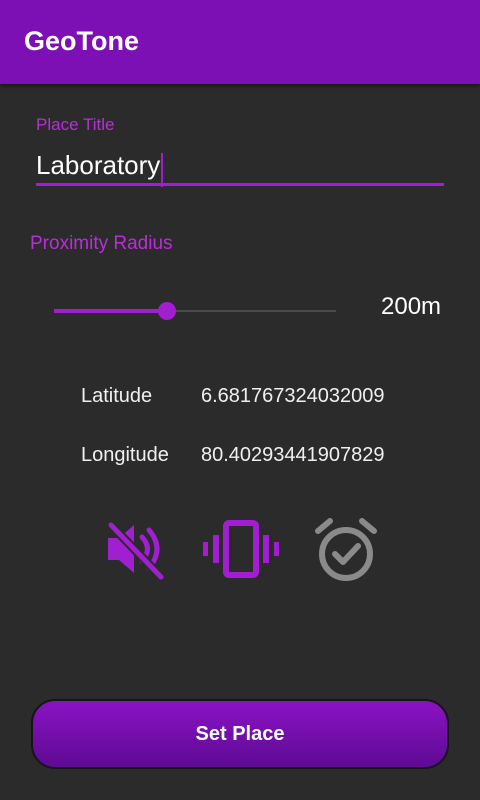  Describe the element at coordinates (411, 306) in the screenshot. I see `radius-value: 200m` at that location.